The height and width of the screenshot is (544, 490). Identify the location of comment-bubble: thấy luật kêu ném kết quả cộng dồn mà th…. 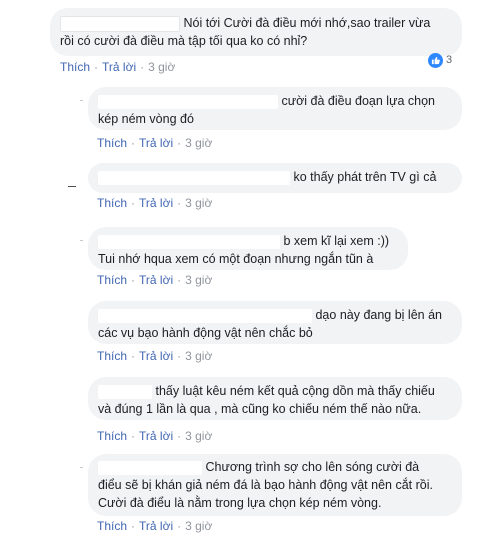
(275, 398).